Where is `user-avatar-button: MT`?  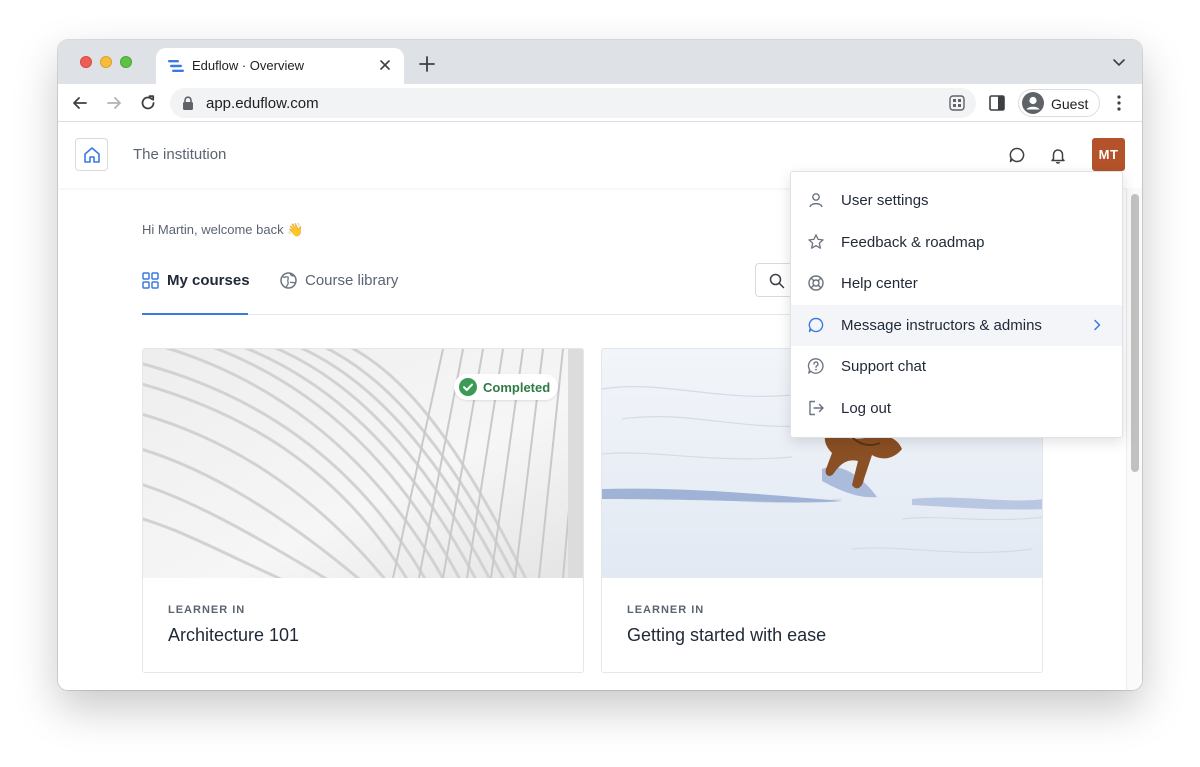
user-avatar-button: MT is located at coordinates (1108, 154).